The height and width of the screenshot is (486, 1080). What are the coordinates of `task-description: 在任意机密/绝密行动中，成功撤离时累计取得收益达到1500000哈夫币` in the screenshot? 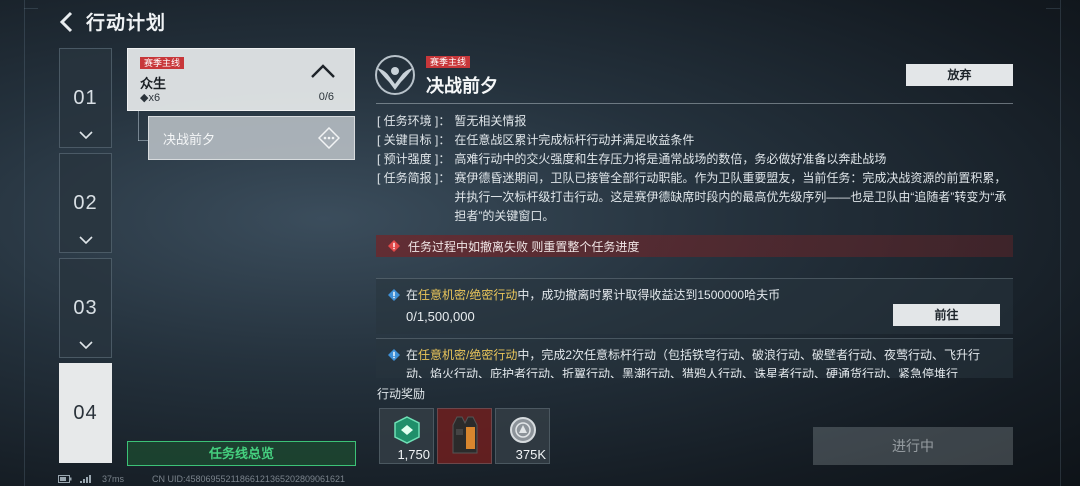 It's located at (593, 295).